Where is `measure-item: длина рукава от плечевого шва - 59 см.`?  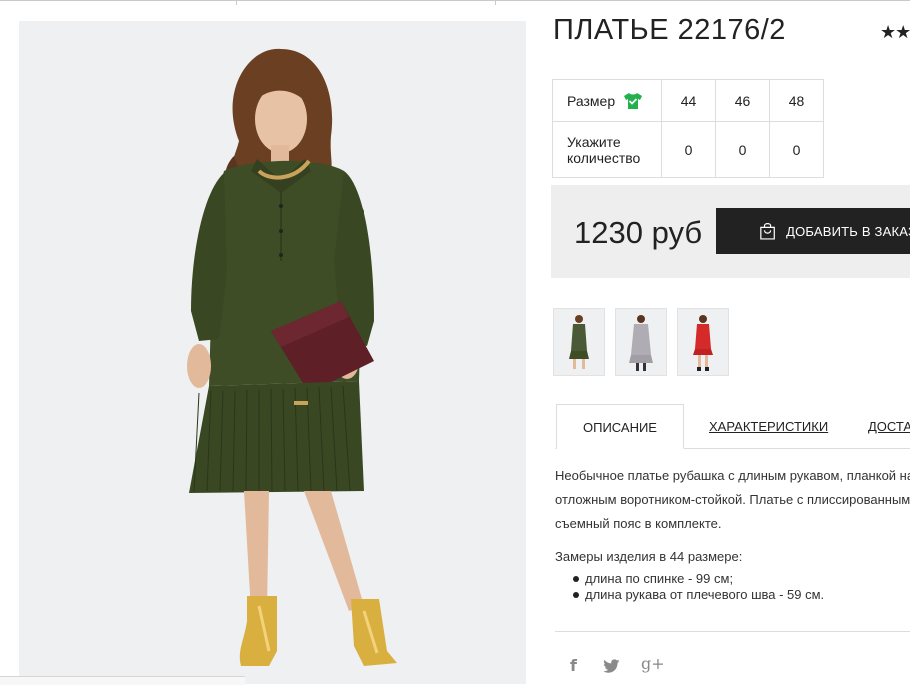
measure-item: длина рукава от плечевого шва - 59 см. is located at coordinates (697, 595).